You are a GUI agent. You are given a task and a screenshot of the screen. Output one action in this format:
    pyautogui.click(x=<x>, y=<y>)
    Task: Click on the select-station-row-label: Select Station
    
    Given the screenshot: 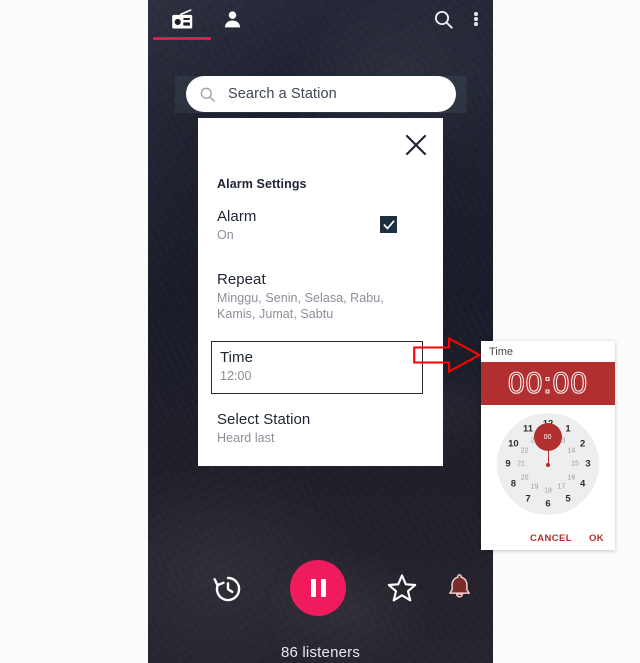 What is the action you would take?
    pyautogui.click(x=264, y=419)
    